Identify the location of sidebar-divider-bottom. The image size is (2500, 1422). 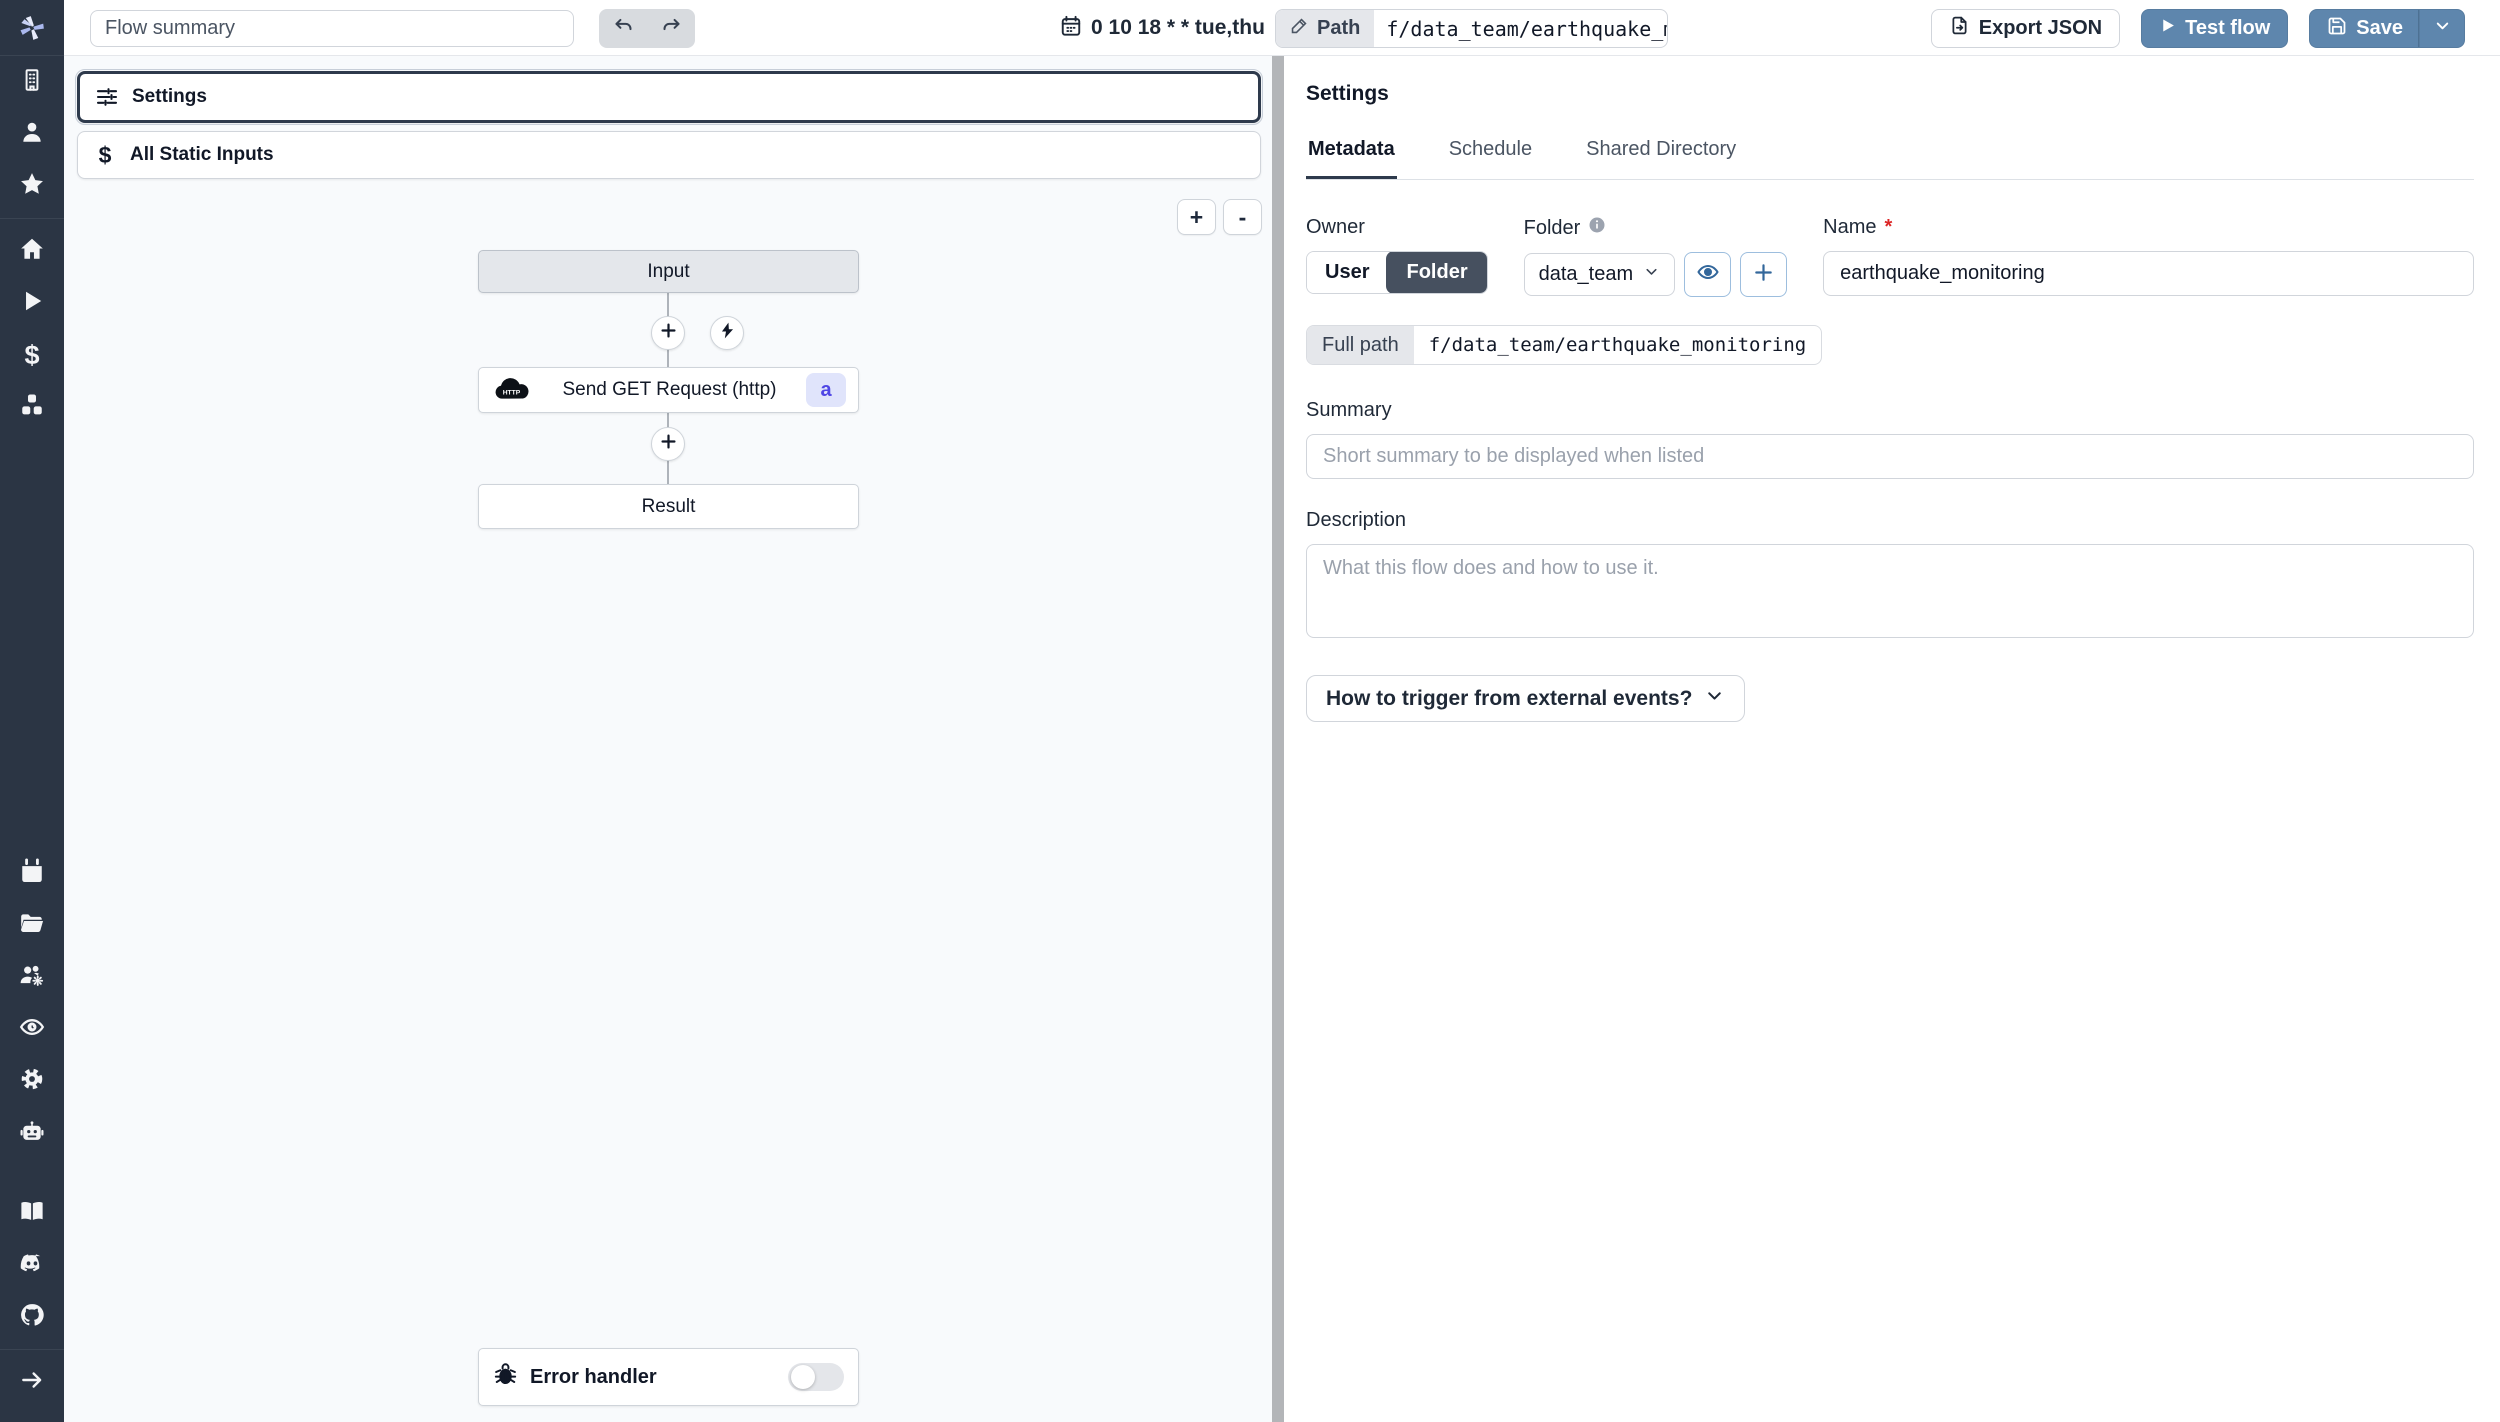
(32, 1349).